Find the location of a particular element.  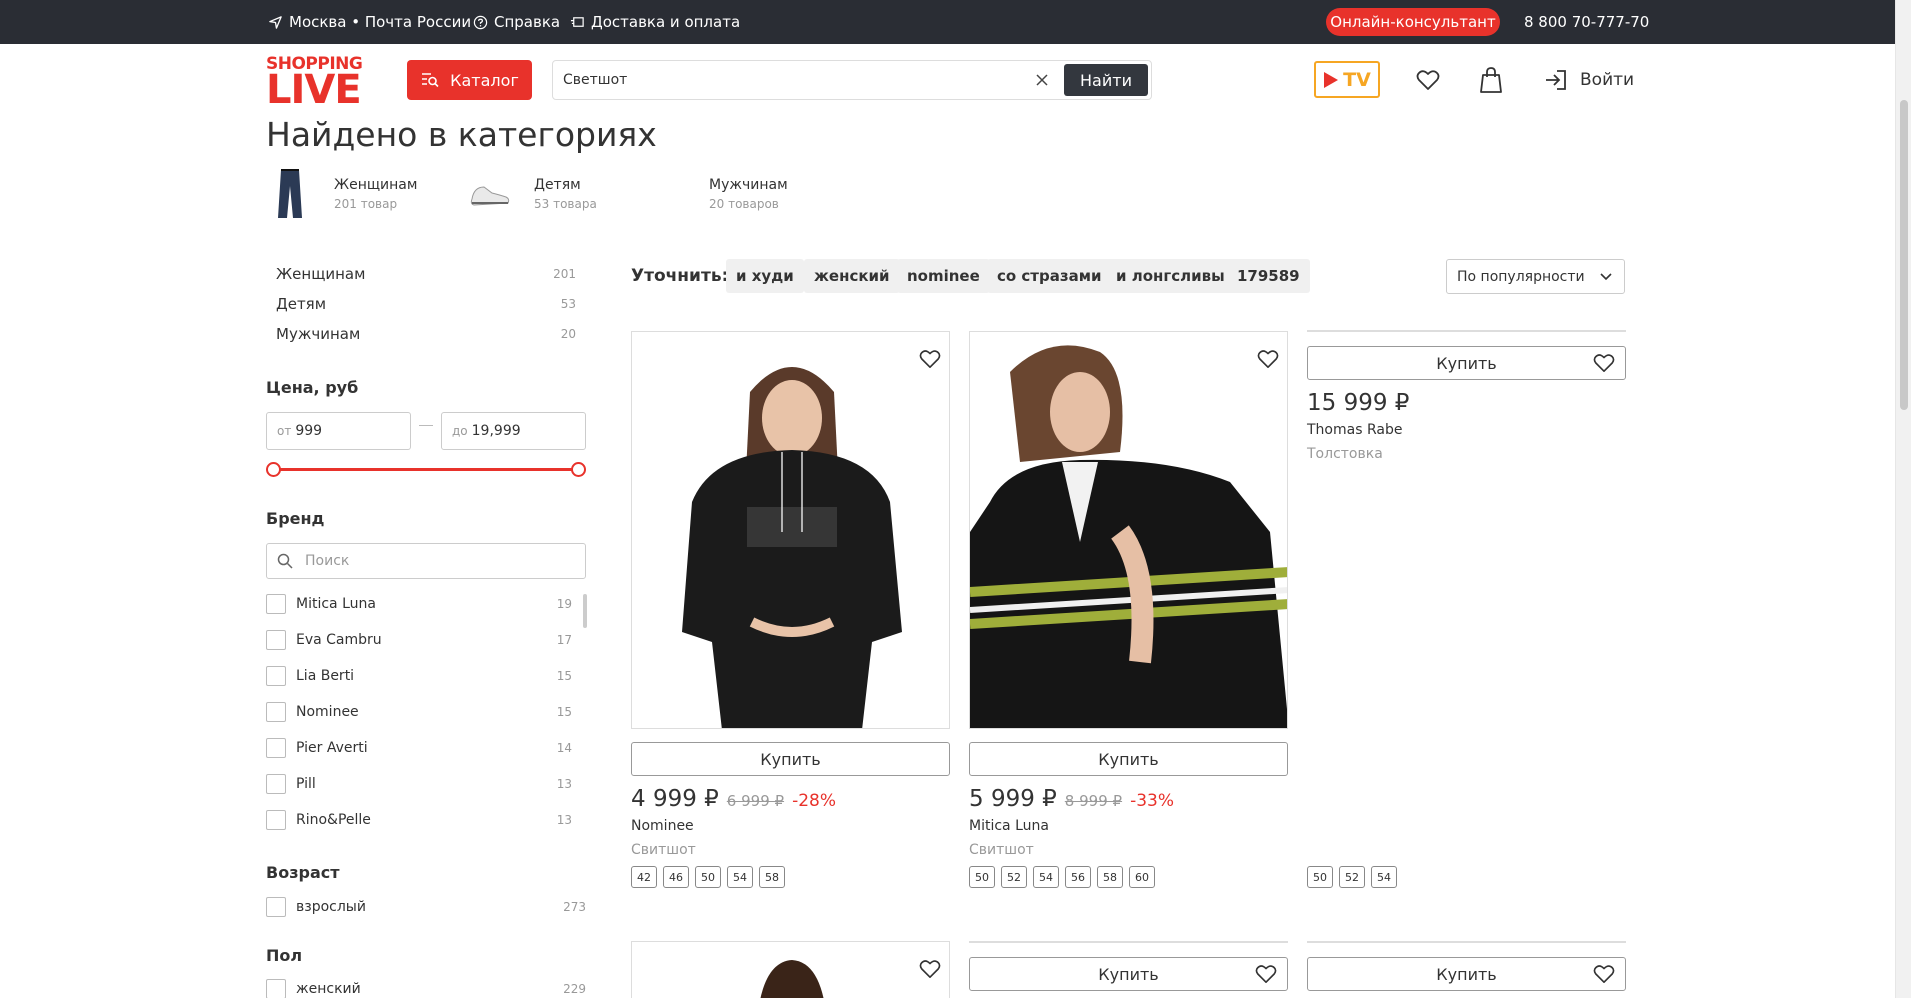

cart-bag-icon is located at coordinates (1491, 80).